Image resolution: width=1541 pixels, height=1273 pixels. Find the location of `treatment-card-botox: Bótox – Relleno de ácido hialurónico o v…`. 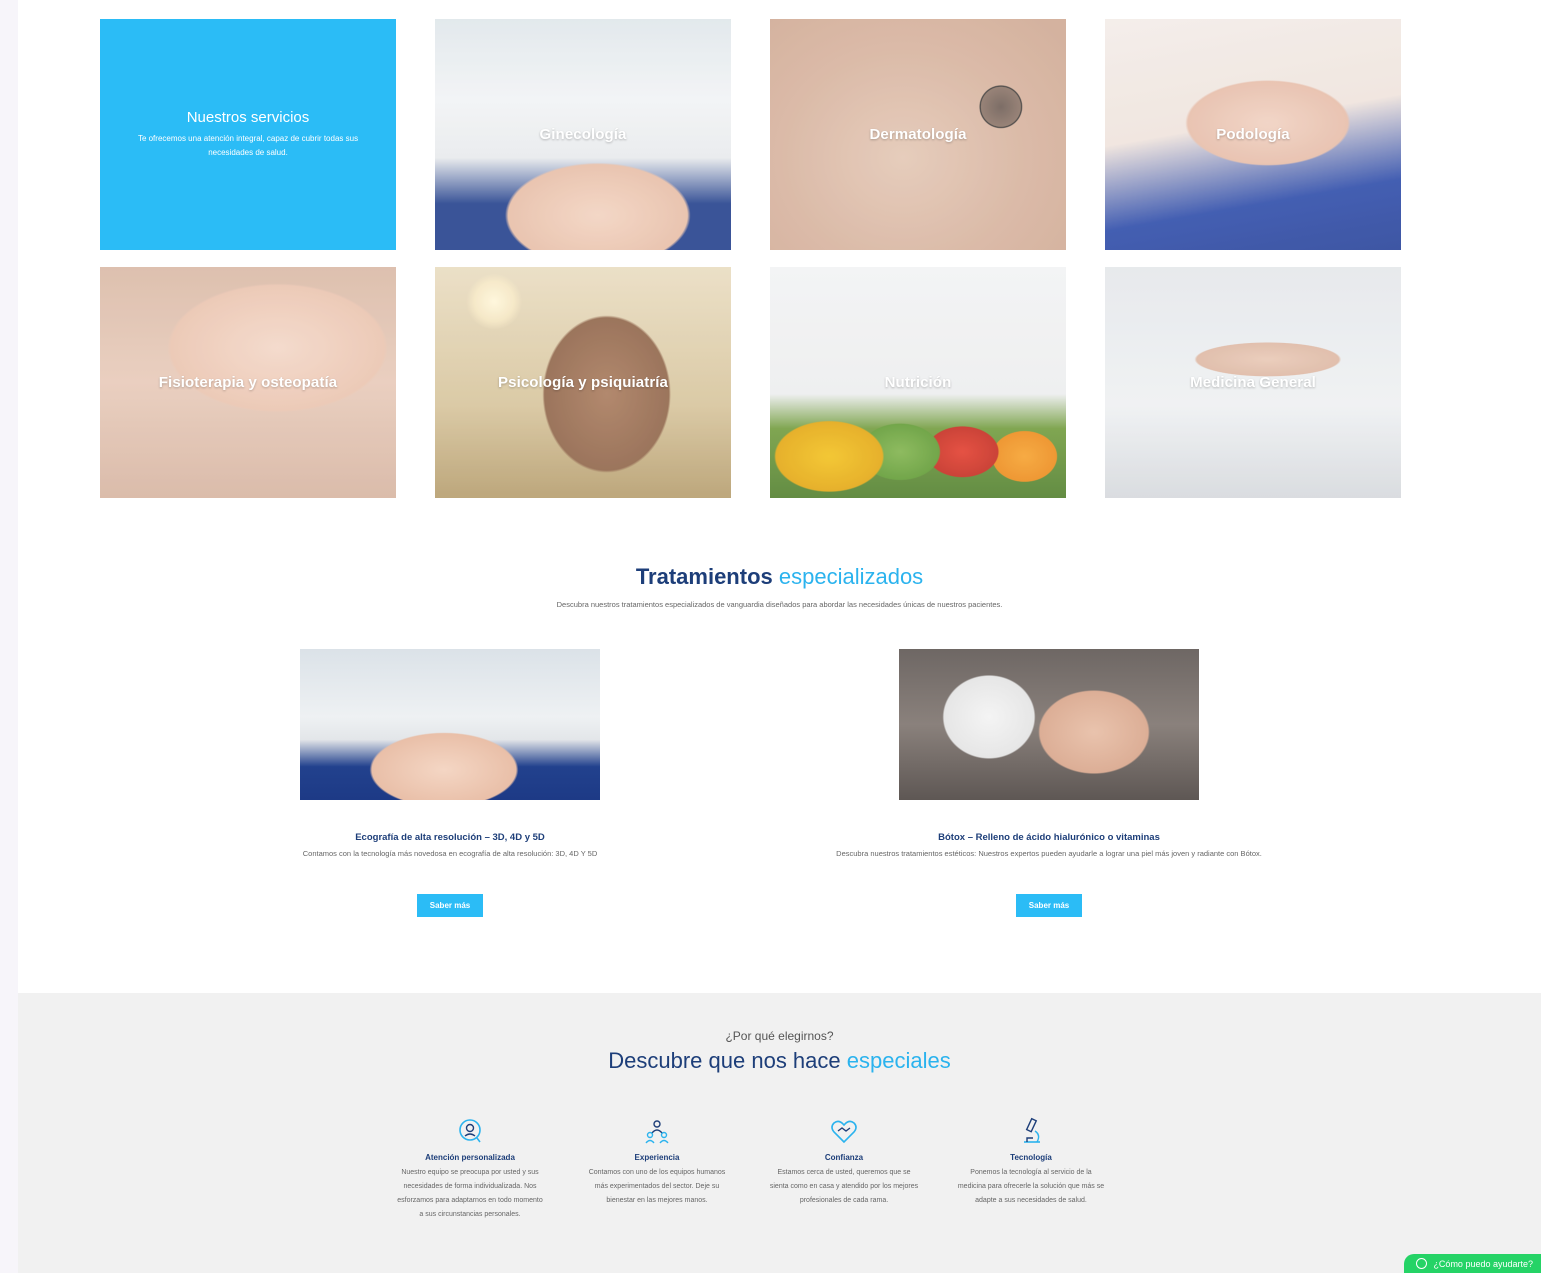

treatment-card-botox: Bótox – Relleno de ácido hialurónico o v… is located at coordinates (1049, 783).